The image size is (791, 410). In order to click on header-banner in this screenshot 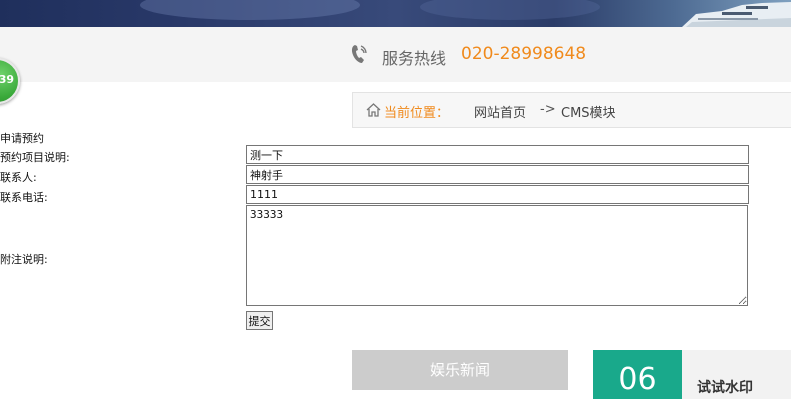, I will do `click(395, 13)`.